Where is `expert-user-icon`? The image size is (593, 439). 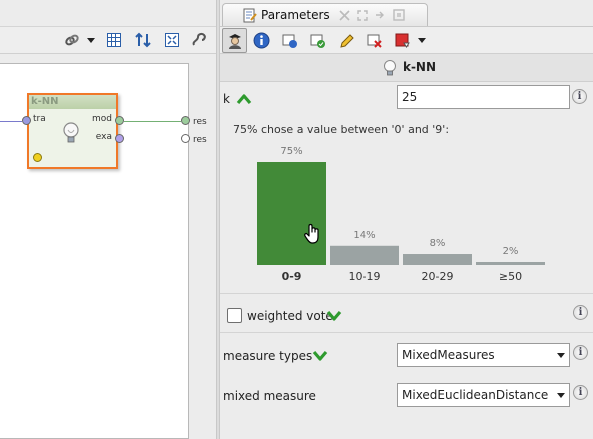
expert-user-icon is located at coordinates (235, 41).